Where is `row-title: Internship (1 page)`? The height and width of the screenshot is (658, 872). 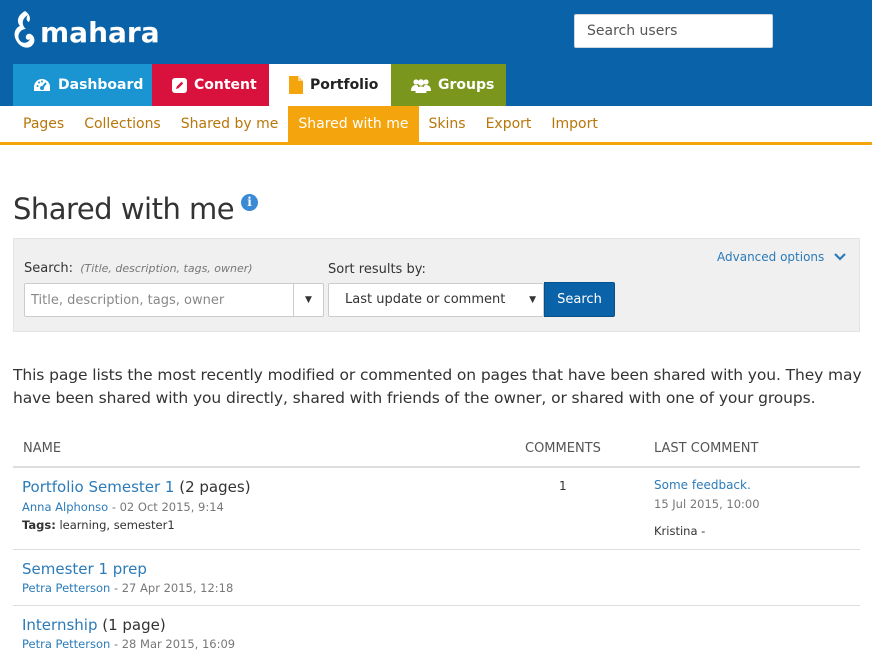 row-title: Internship (1 page) is located at coordinates (94, 625).